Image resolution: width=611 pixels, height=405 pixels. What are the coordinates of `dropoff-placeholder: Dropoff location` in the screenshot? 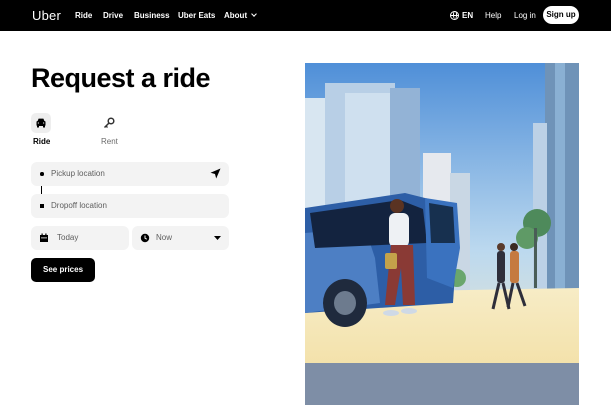 It's located at (79, 205).